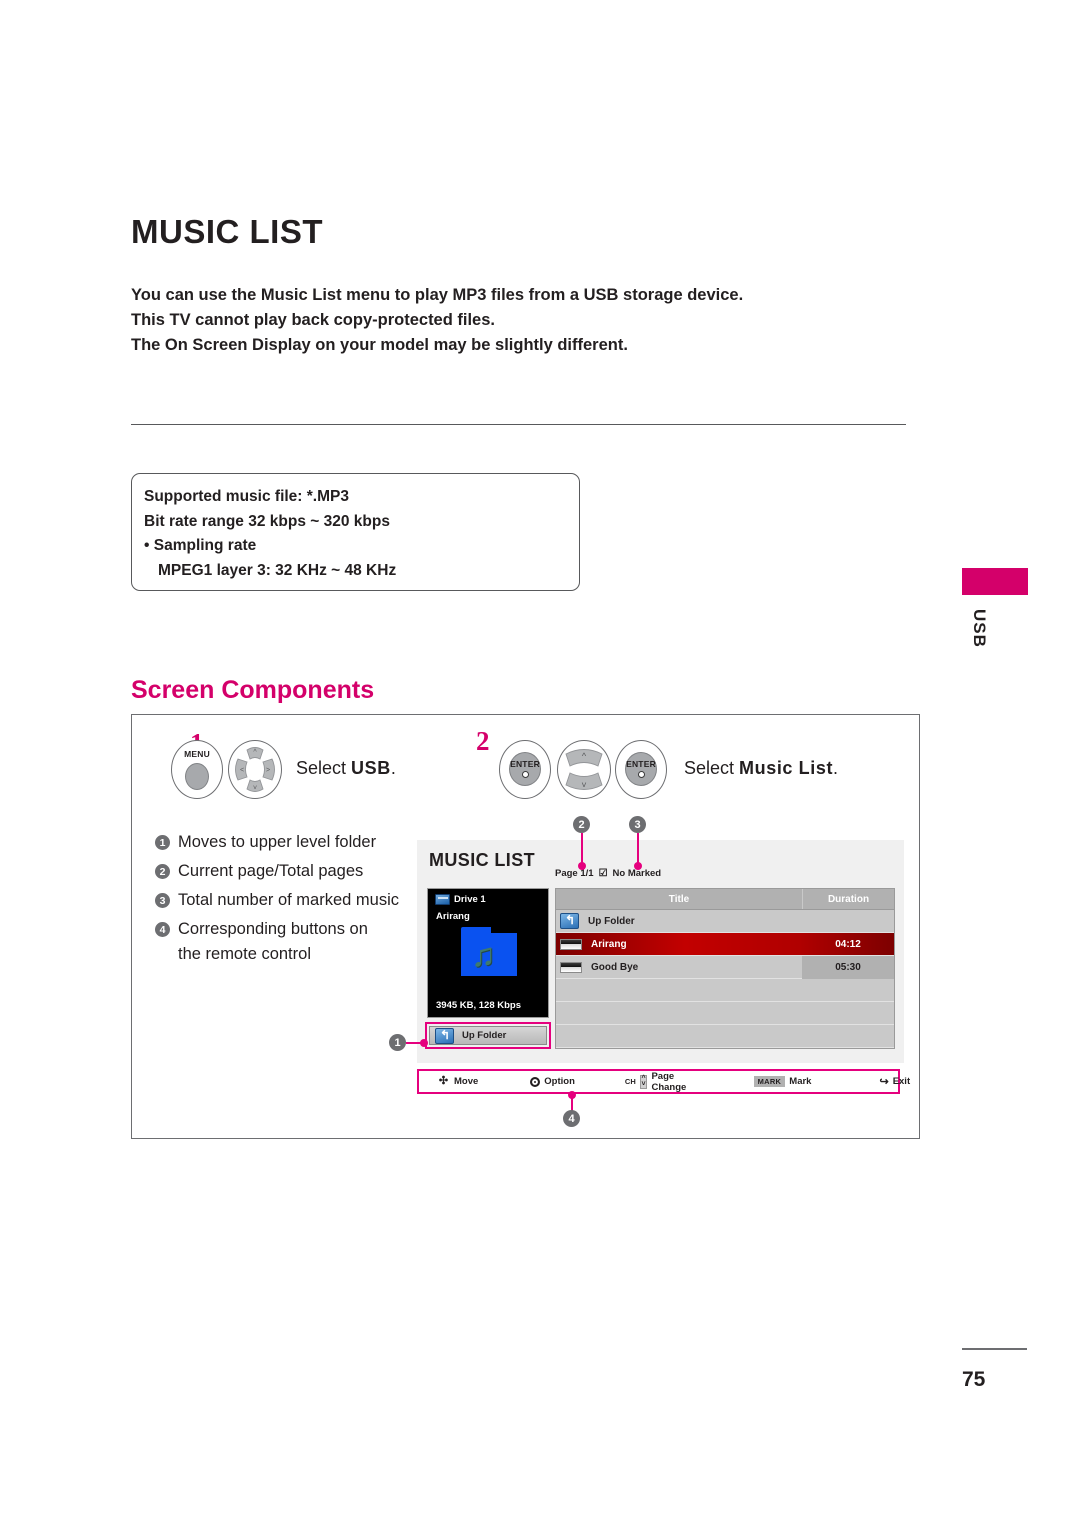 The image size is (1080, 1516). Describe the element at coordinates (643, 1081) in the screenshot. I see `ch-updown-icon: ^ ˅` at that location.